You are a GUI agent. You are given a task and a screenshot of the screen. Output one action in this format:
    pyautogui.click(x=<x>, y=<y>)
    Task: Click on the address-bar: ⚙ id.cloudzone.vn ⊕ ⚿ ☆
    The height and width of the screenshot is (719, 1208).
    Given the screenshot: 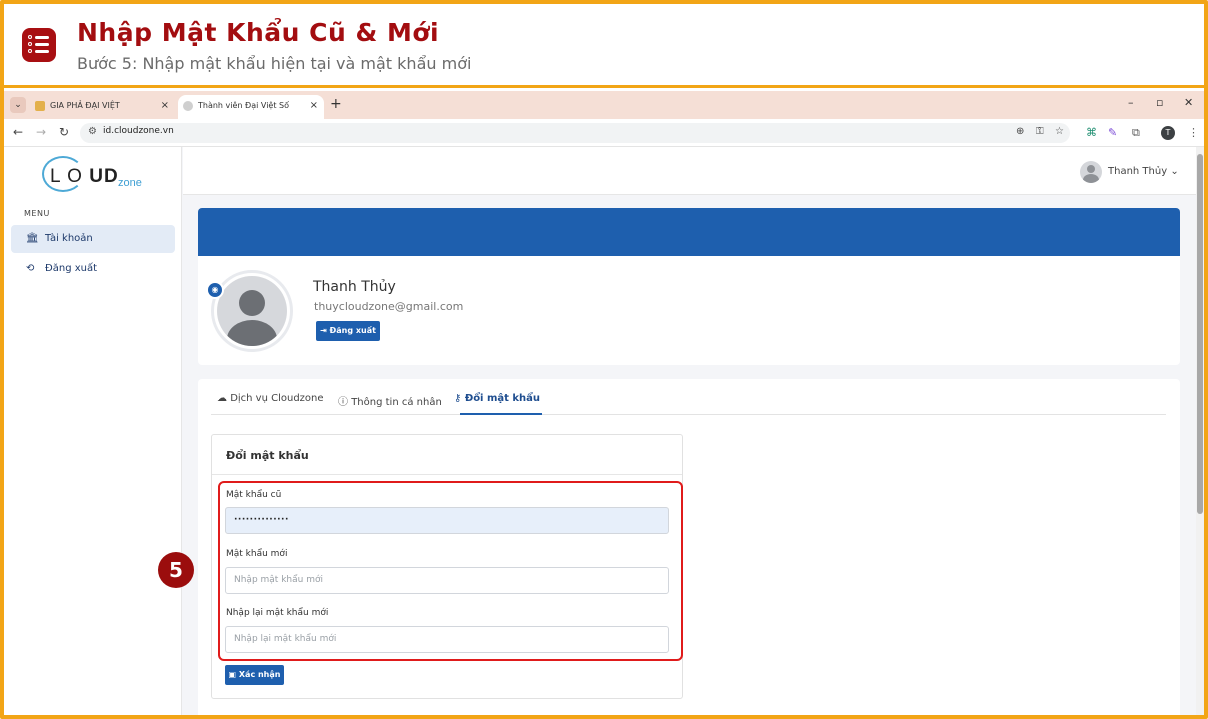 What is the action you would take?
    pyautogui.click(x=575, y=133)
    